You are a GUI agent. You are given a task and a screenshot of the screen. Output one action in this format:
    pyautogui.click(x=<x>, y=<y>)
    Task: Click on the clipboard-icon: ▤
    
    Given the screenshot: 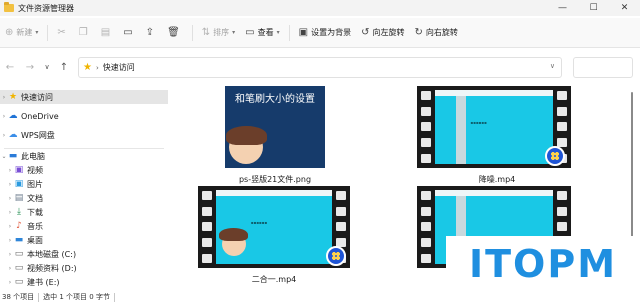 What is the action you would take?
    pyautogui.click(x=105, y=32)
    